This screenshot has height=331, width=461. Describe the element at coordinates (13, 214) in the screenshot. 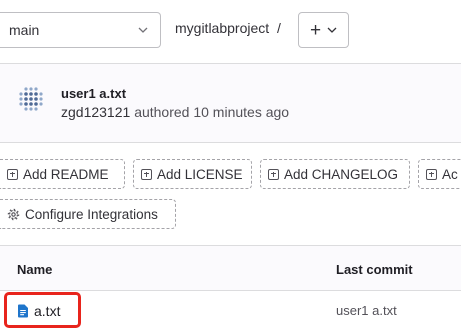

I see `gear-icon` at that location.